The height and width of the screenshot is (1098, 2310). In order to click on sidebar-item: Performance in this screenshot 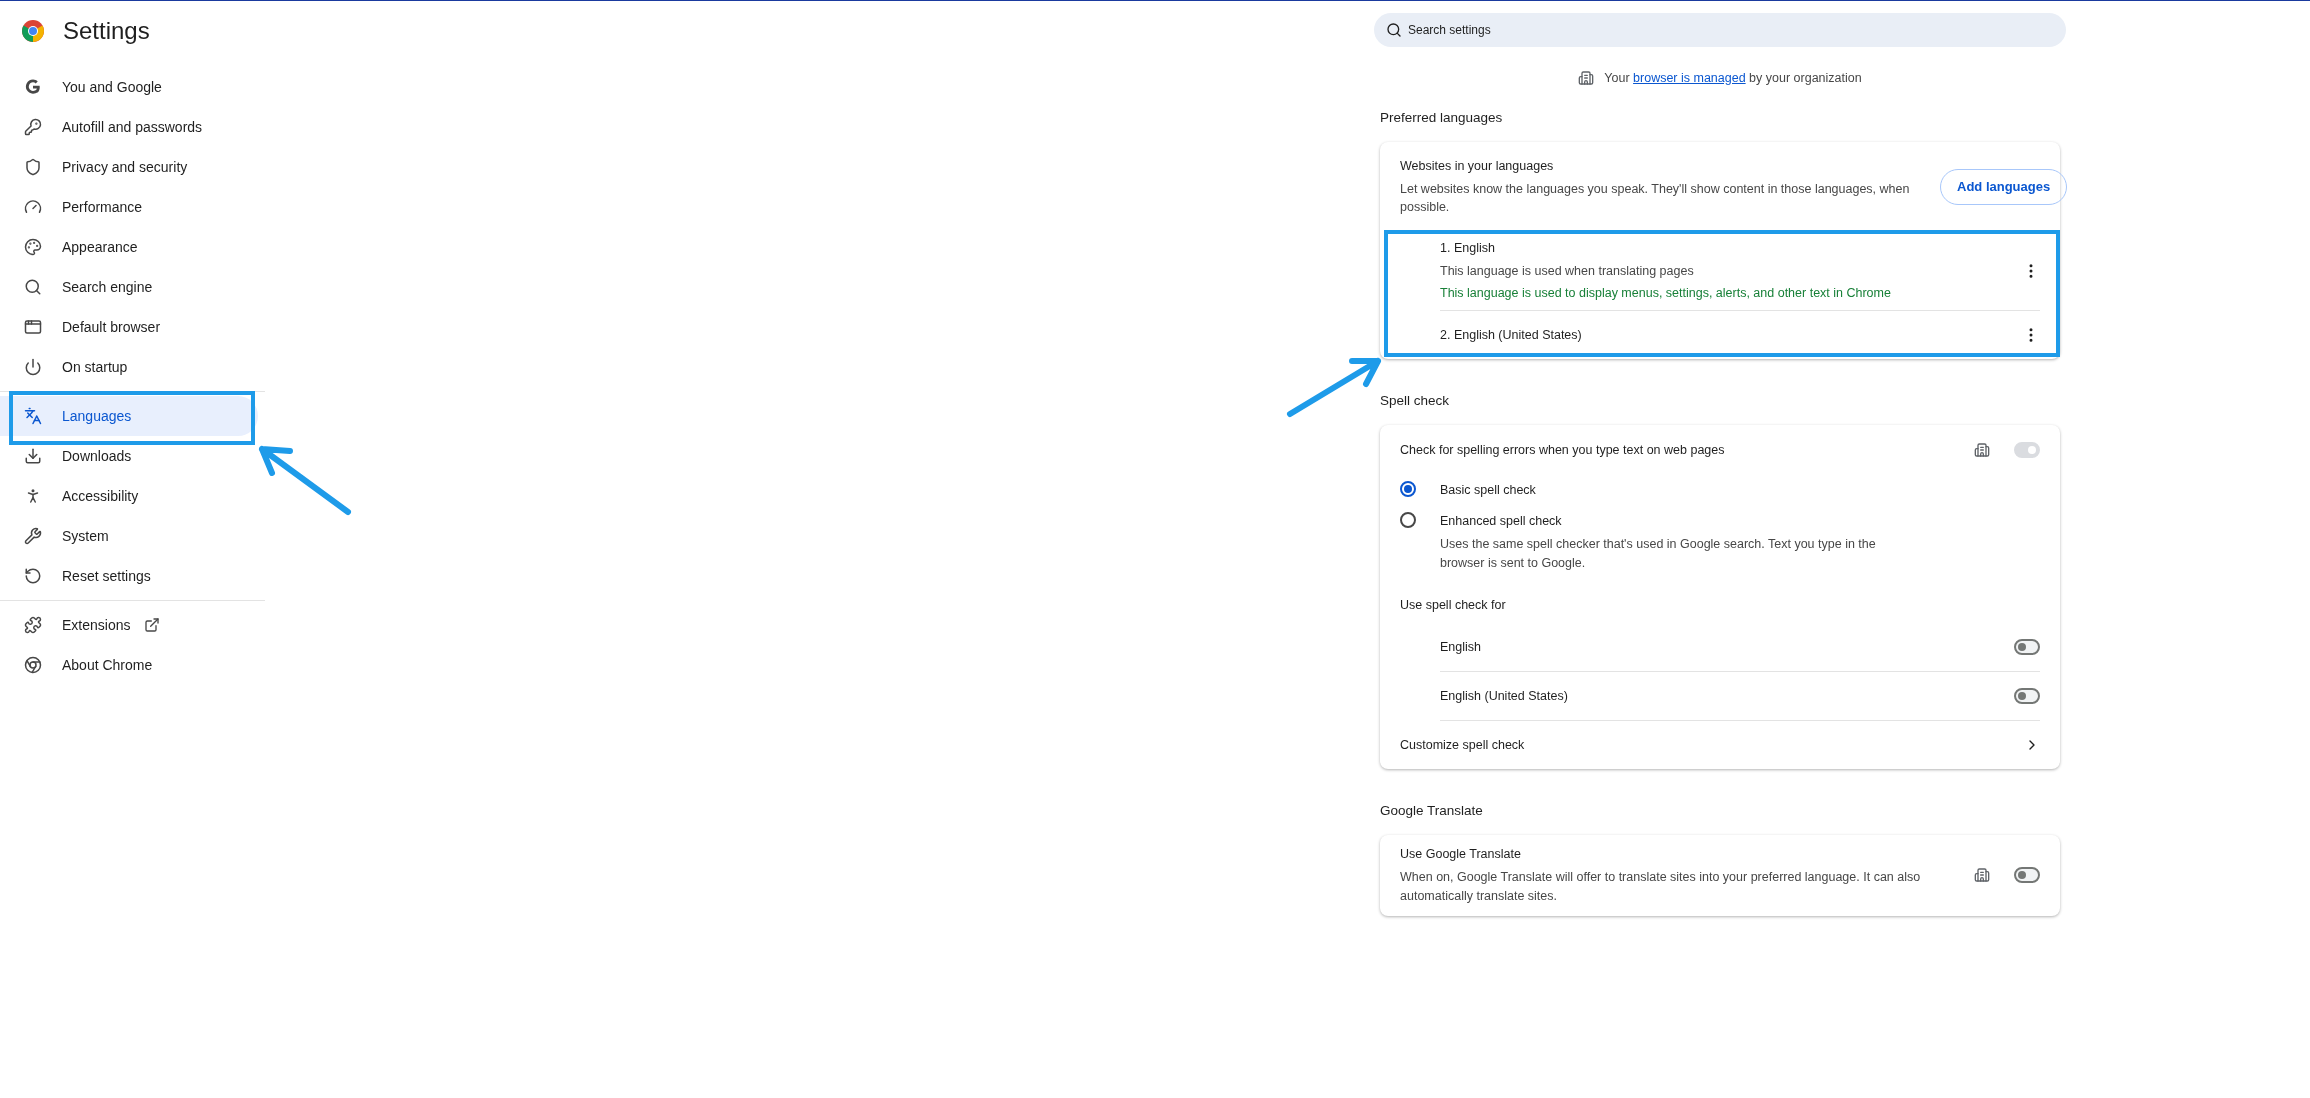, I will do `click(129, 207)`.